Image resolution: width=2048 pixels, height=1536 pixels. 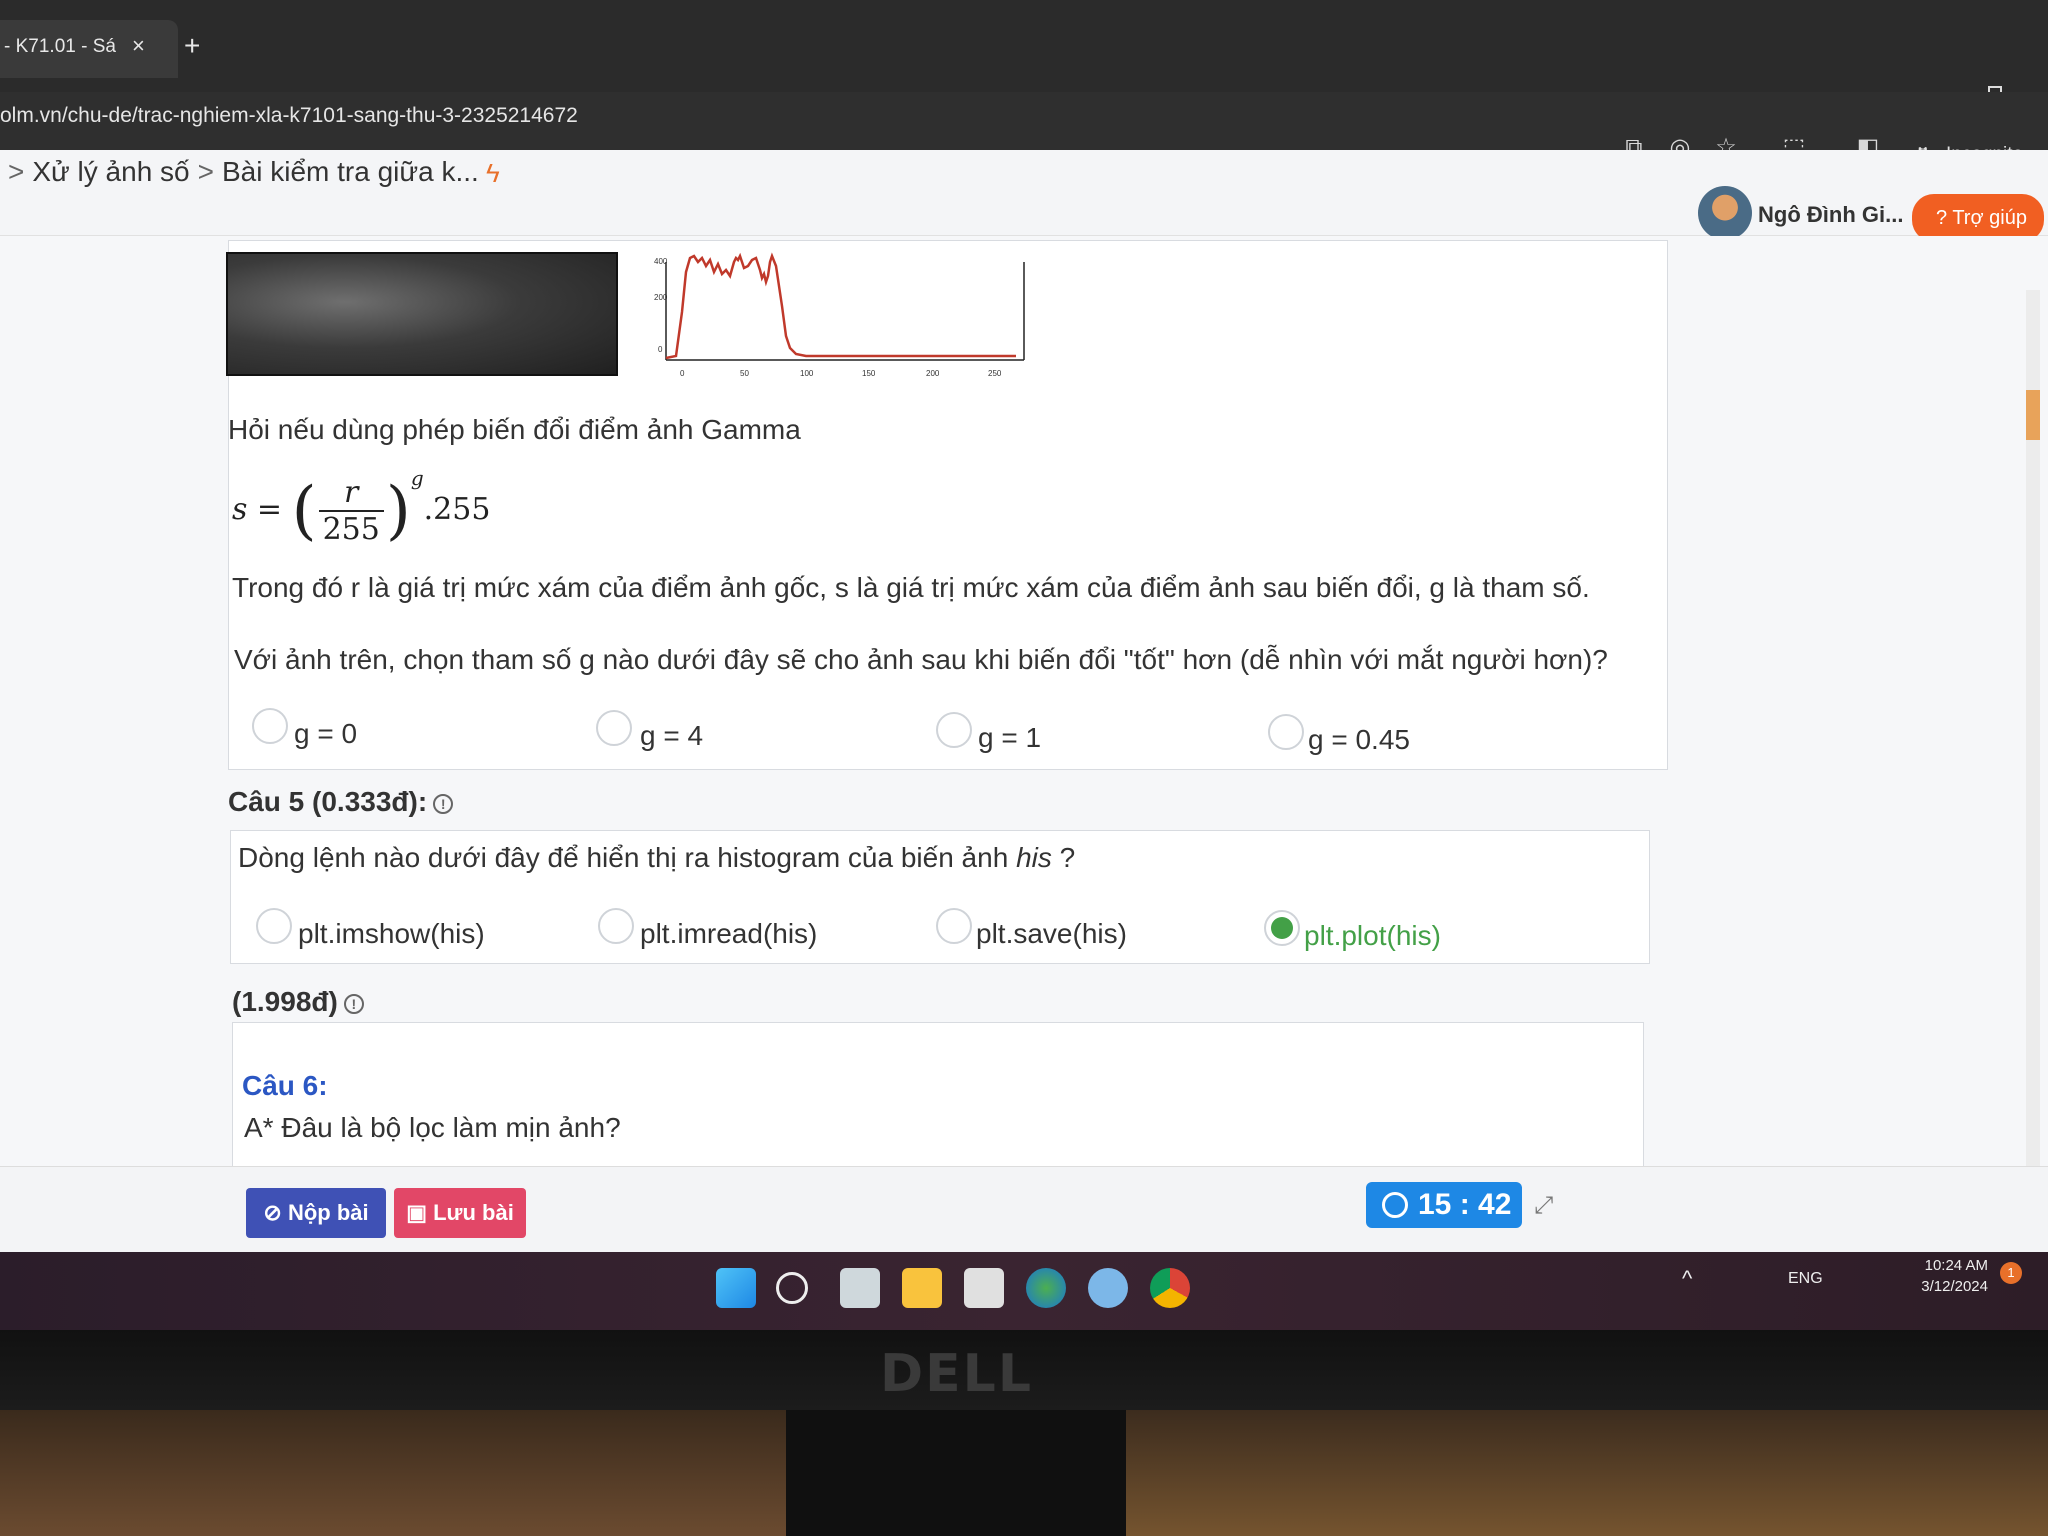 I want to click on histogram-x-tick: 250, so click(x=995, y=373).